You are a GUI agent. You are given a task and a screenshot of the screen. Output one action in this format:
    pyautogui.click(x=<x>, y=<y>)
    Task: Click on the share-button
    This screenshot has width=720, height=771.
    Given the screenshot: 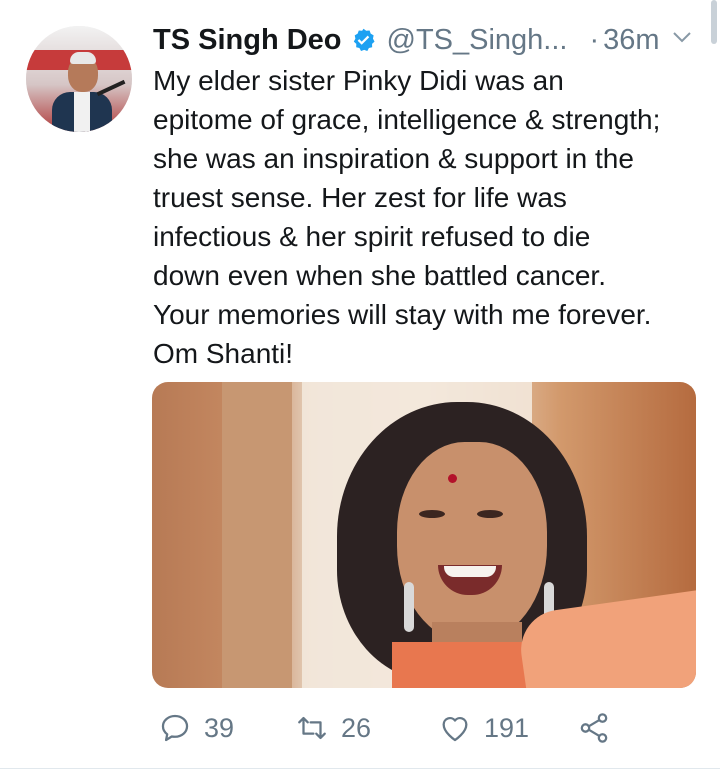 What is the action you would take?
    pyautogui.click(x=594, y=728)
    